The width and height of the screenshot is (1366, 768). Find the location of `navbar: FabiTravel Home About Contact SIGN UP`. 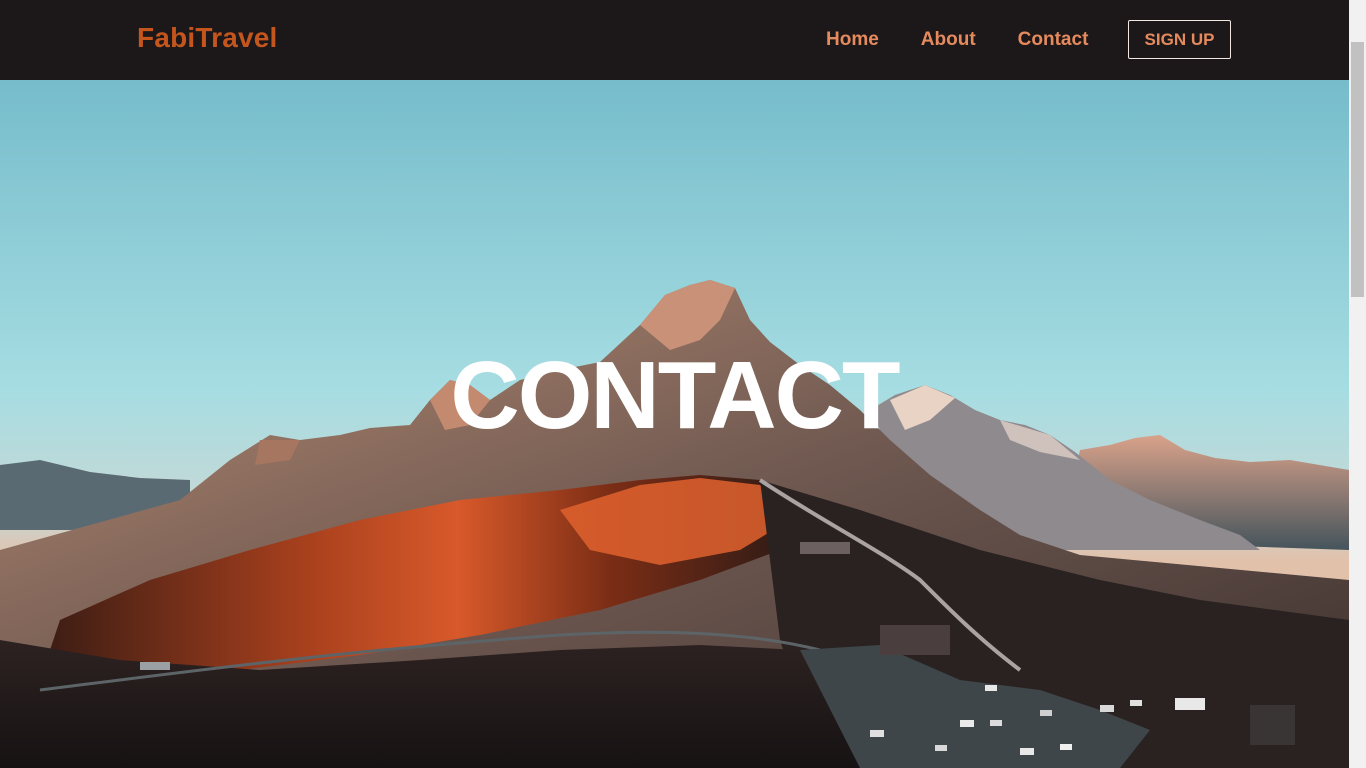

navbar: FabiTravel Home About Contact SIGN UP is located at coordinates (674, 40).